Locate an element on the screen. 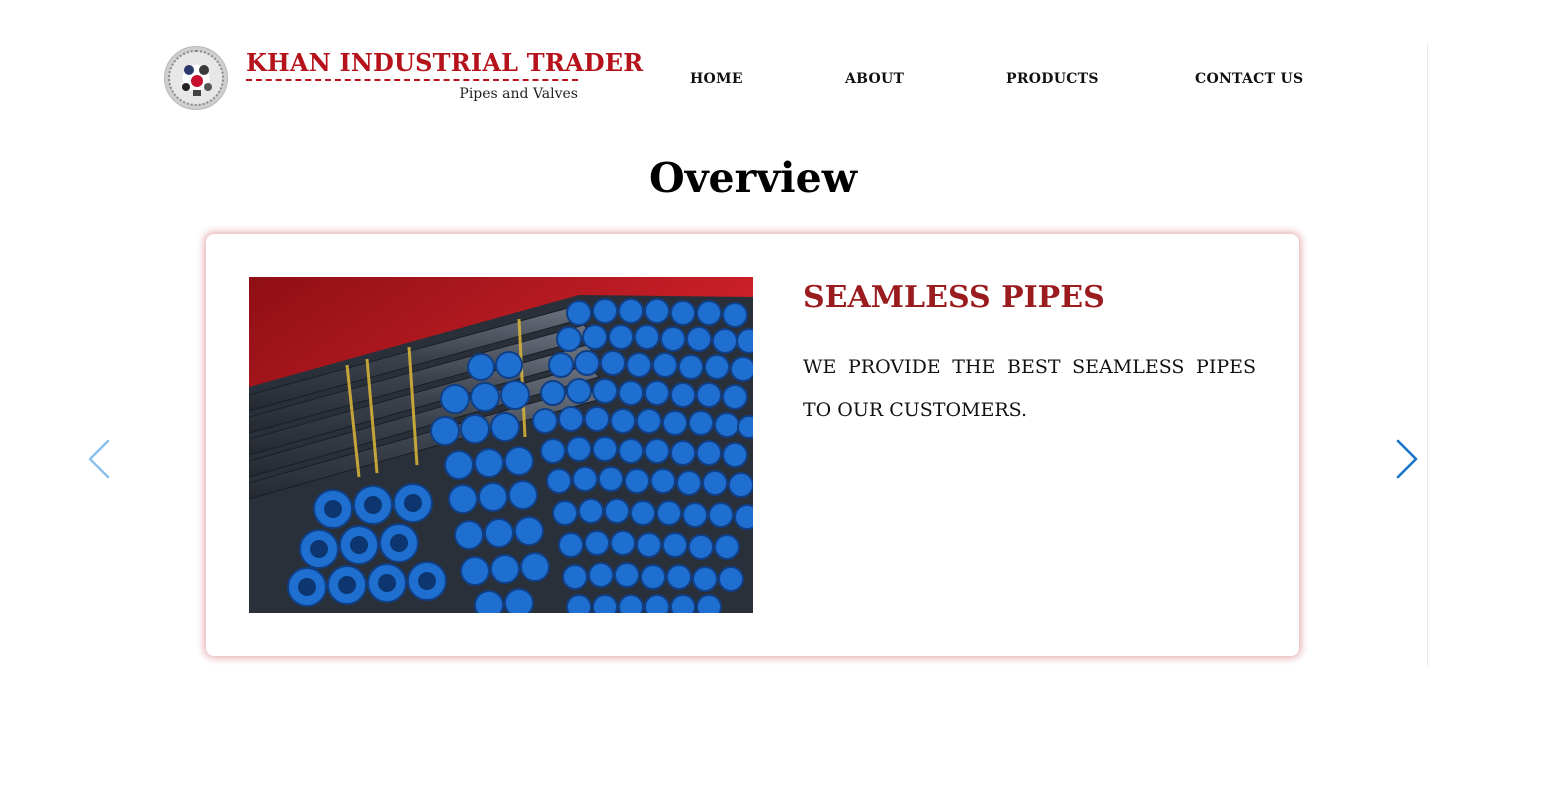  chevron-right-icon is located at coordinates (1407, 459).